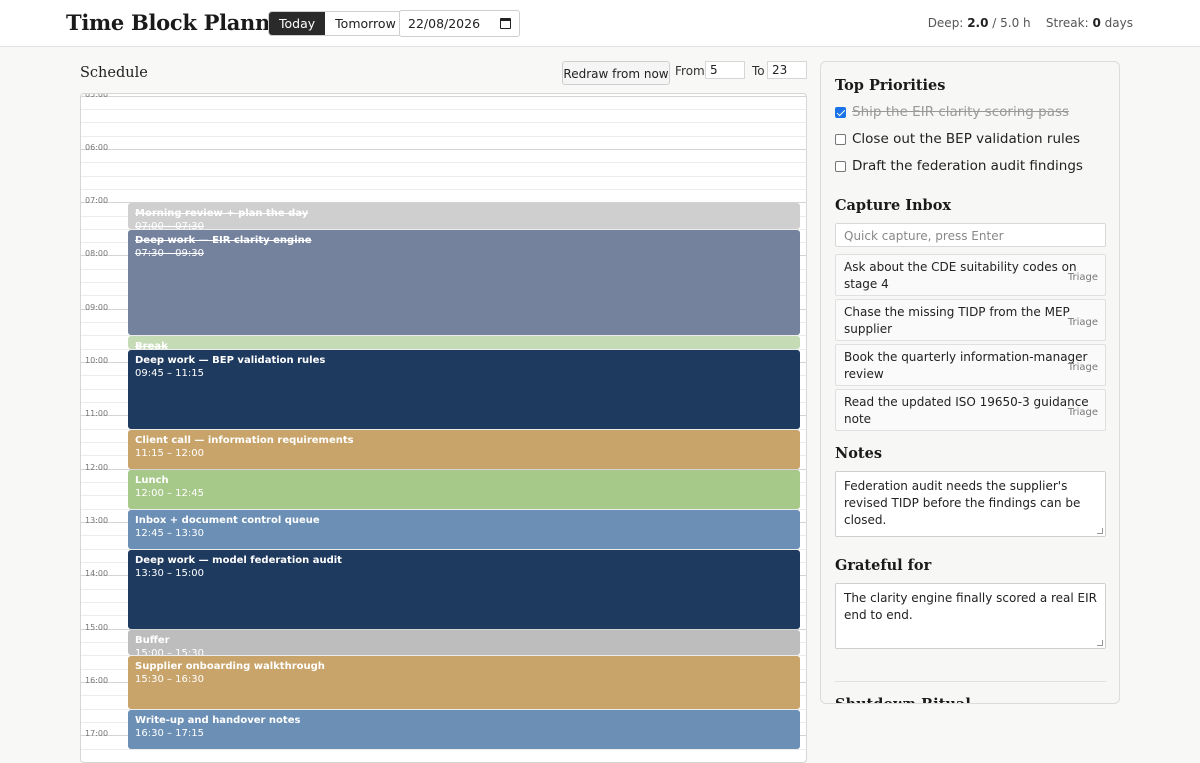  Describe the element at coordinates (725, 70) in the screenshot. I see `from-input: 5` at that location.